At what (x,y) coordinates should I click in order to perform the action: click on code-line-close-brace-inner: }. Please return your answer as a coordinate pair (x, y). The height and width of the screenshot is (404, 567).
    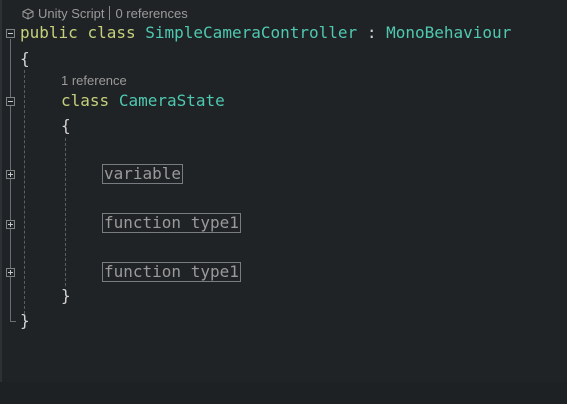
    Looking at the image, I should click on (66, 295).